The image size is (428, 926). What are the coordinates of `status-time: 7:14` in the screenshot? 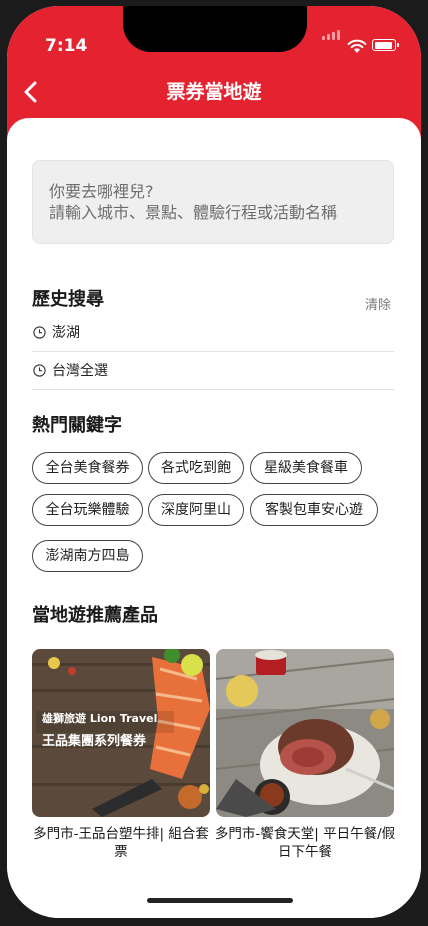 It's located at (66, 46).